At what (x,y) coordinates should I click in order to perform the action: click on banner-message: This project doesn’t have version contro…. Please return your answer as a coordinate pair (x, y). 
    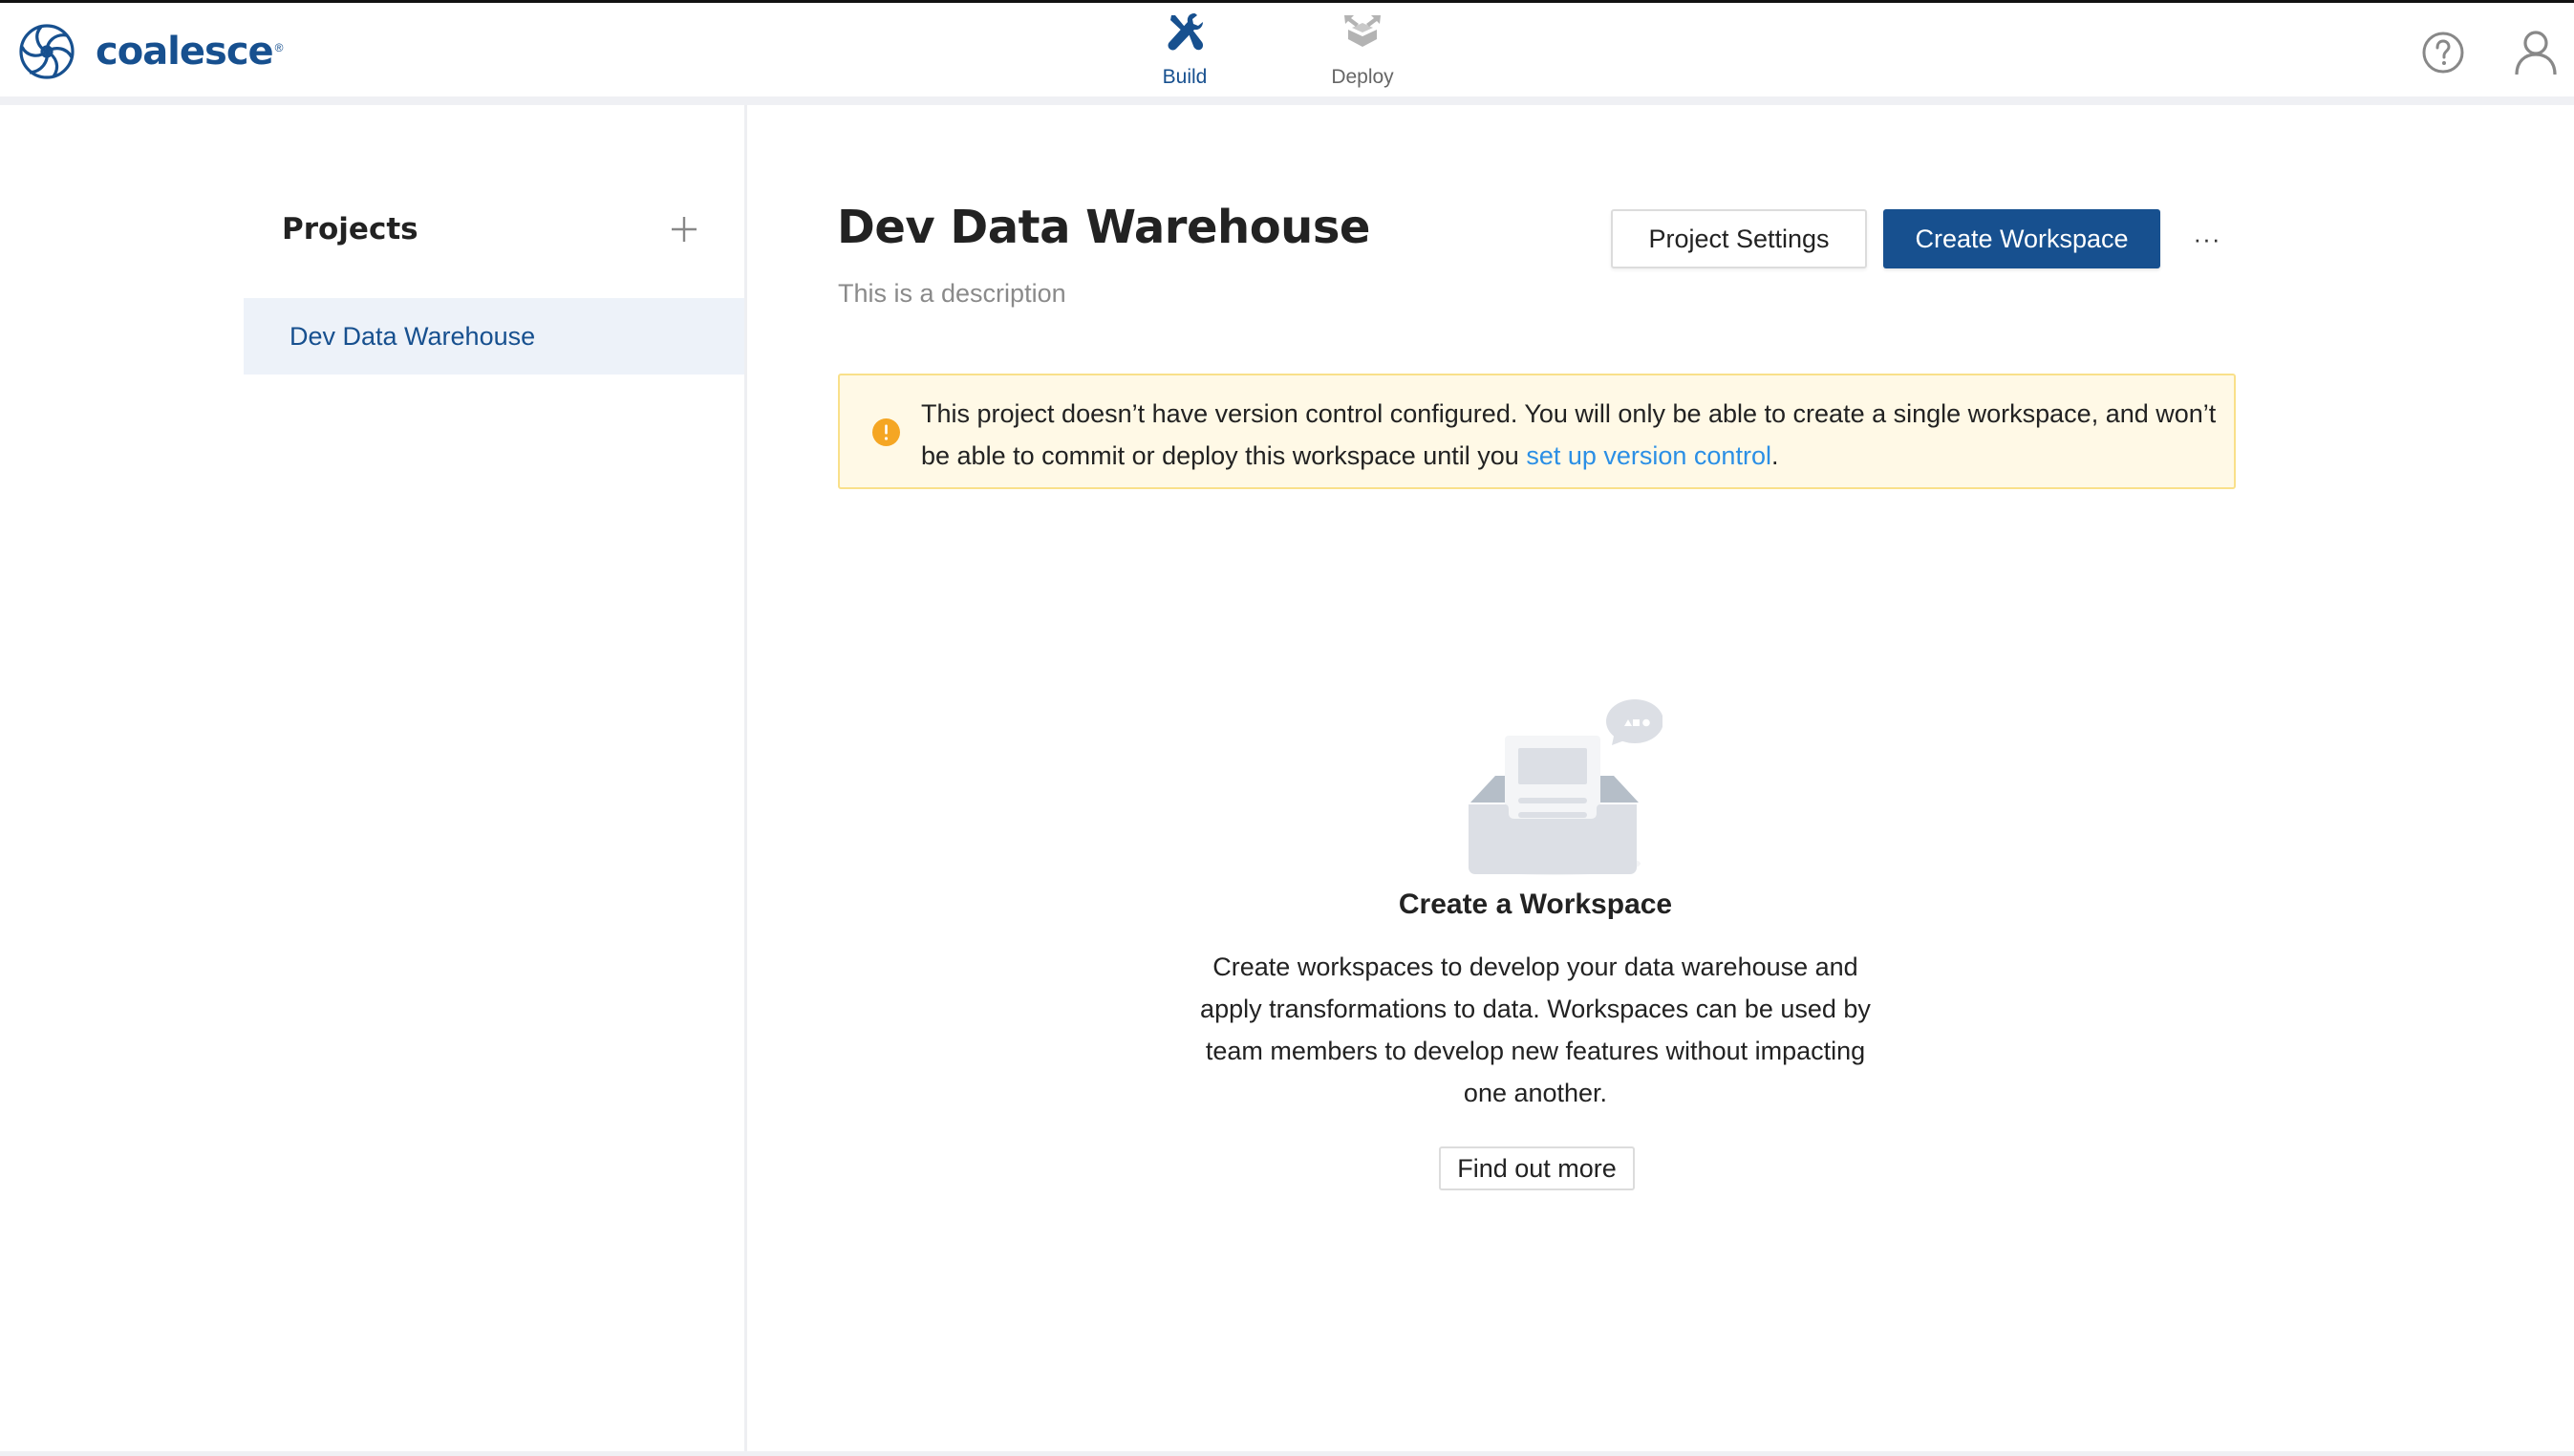
    Looking at the image, I should click on (1570, 435).